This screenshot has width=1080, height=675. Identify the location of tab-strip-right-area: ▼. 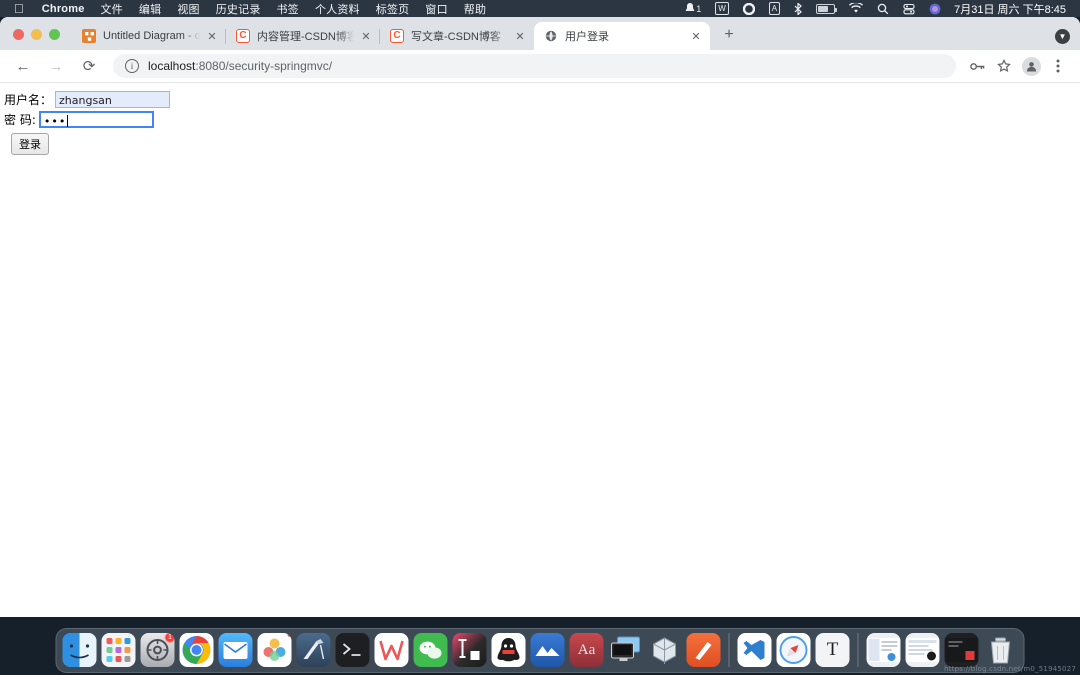
(1062, 36).